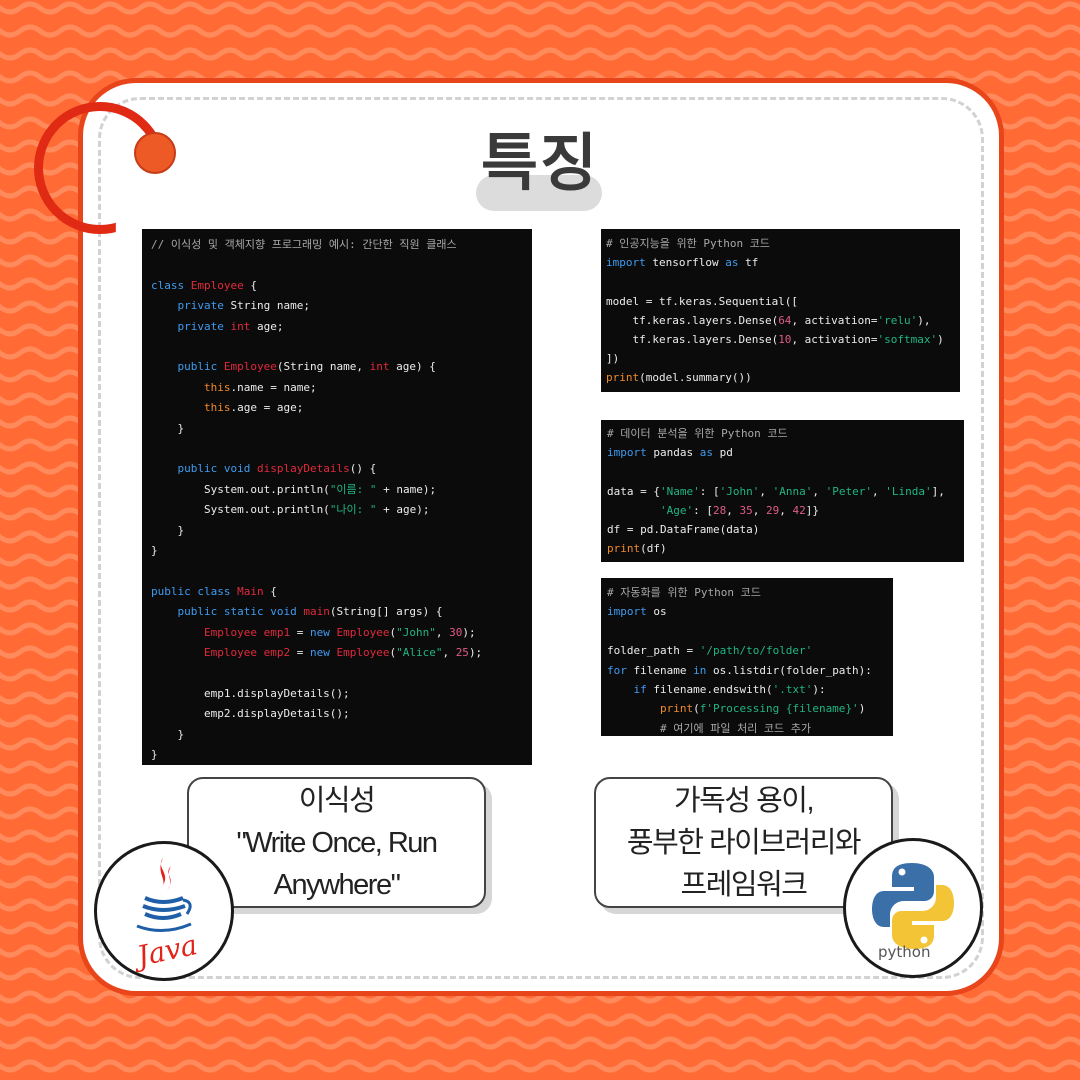 The image size is (1080, 1080). Describe the element at coordinates (709, 728) in the screenshot. I see `code-token: # 여기에 파일 처리 코드 추가` at that location.